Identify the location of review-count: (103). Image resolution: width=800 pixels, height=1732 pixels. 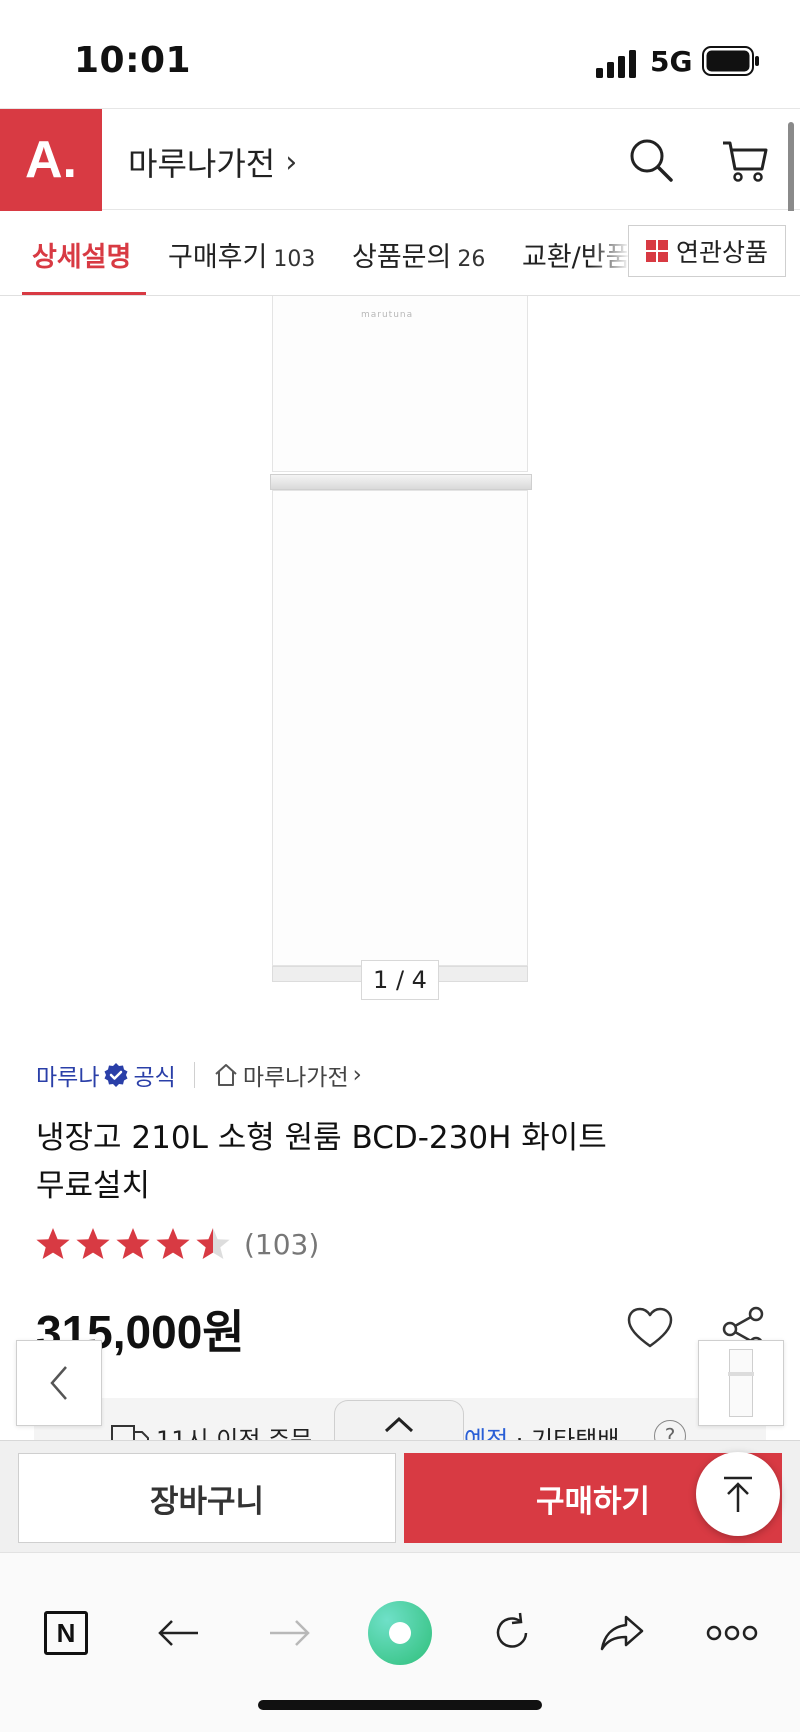
(282, 1244).